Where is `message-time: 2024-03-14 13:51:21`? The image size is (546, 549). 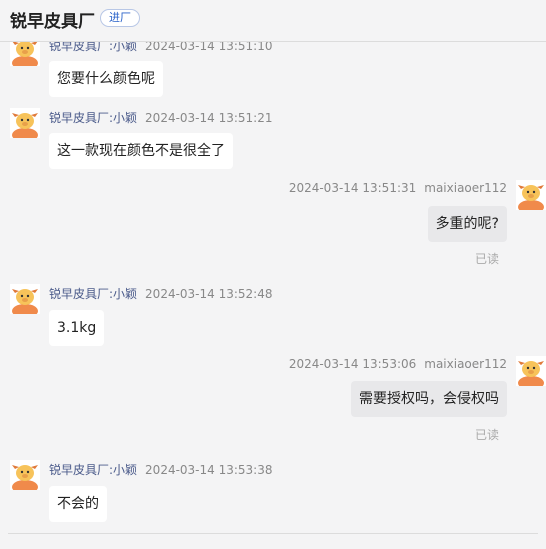
message-time: 2024-03-14 13:51:21 is located at coordinates (209, 118).